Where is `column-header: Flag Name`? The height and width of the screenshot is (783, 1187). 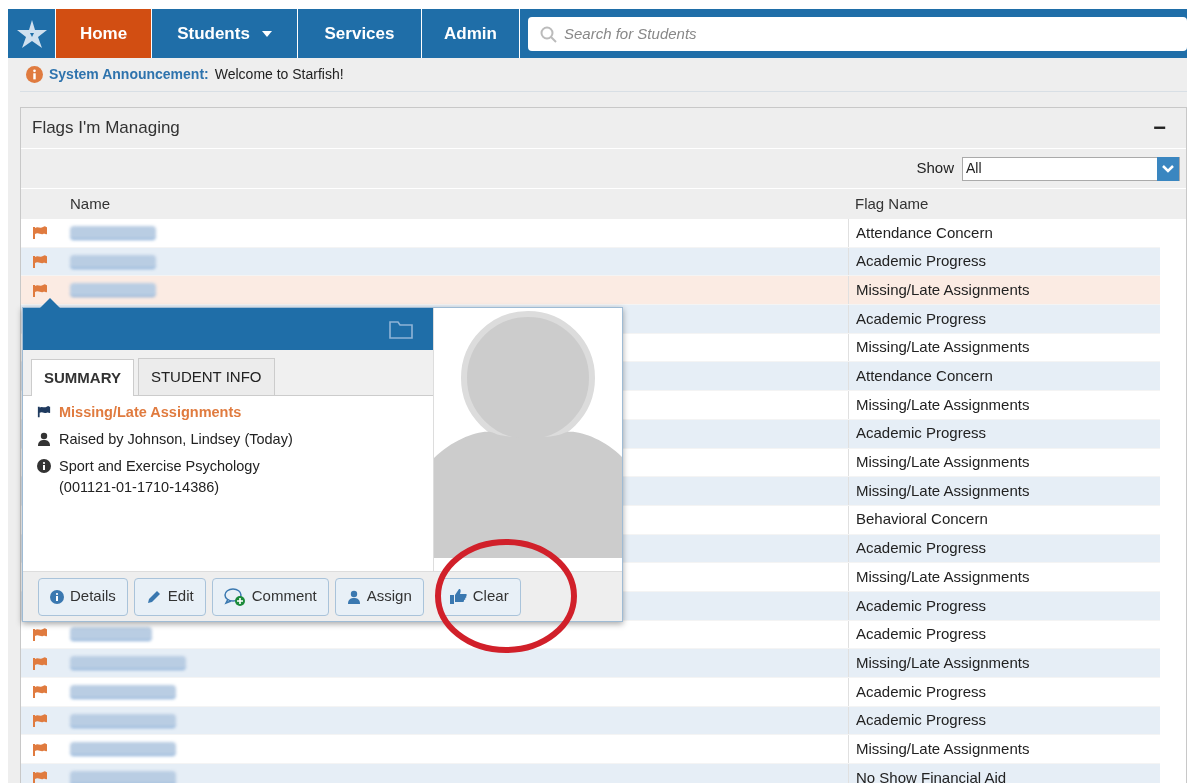 column-header: Flag Name is located at coordinates (891, 203).